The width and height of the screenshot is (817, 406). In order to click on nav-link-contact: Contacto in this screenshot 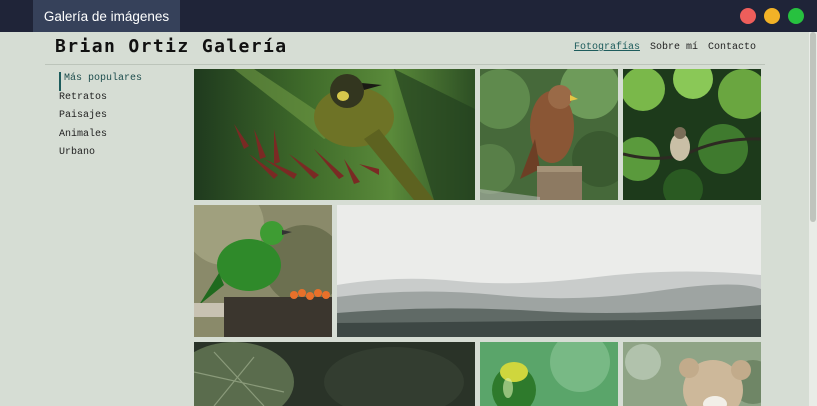, I will do `click(732, 47)`.